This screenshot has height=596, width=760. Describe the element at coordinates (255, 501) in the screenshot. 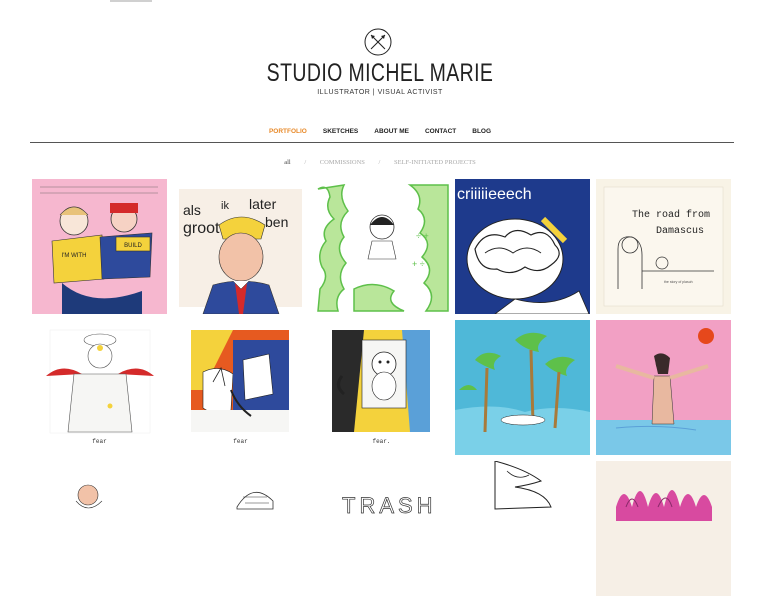

I see `illustration-partial-head` at that location.